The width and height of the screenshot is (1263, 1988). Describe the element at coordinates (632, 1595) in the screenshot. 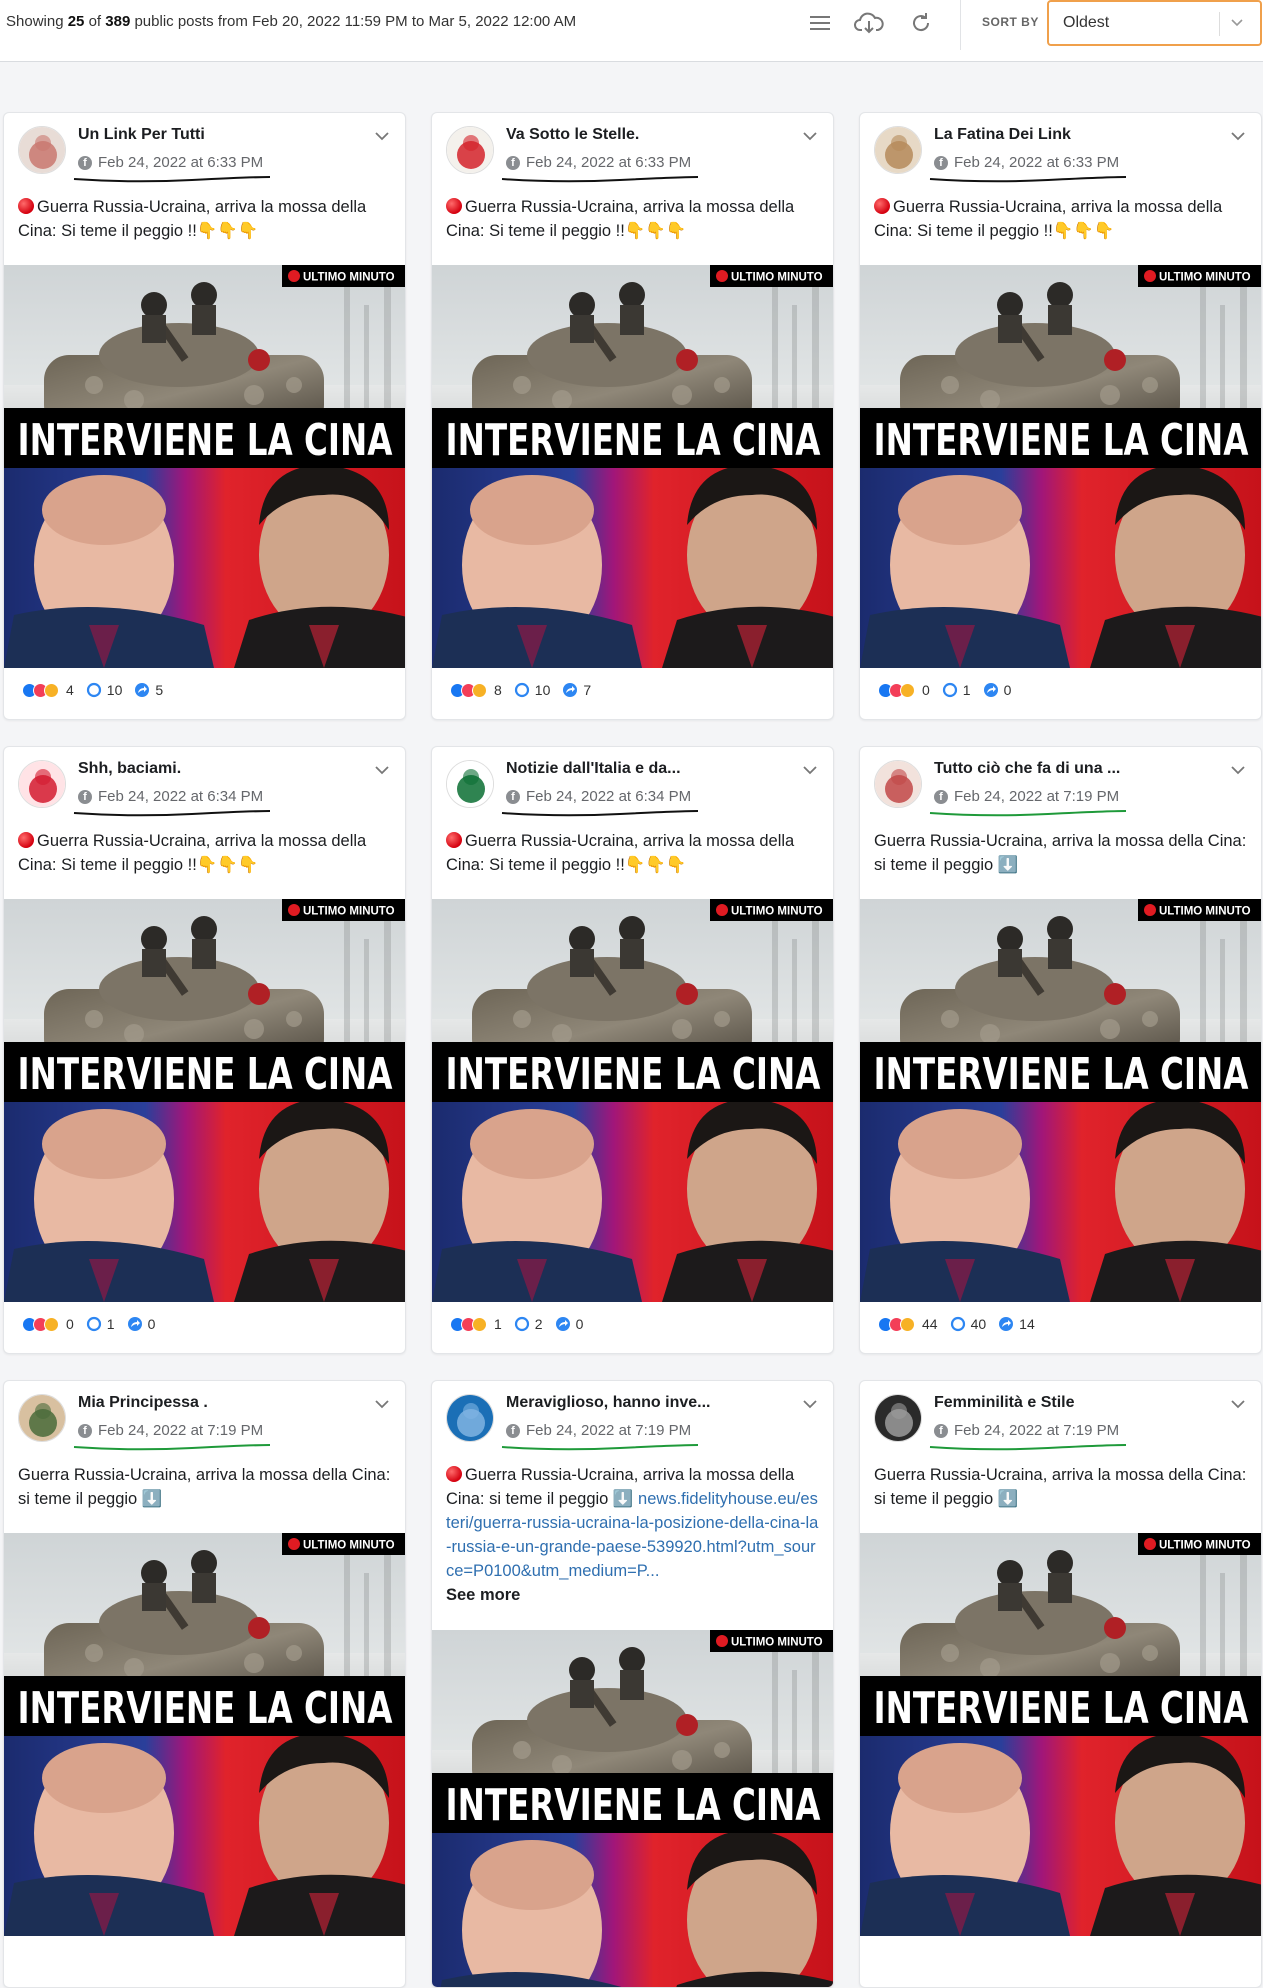

I see `see-more-link: See more` at that location.